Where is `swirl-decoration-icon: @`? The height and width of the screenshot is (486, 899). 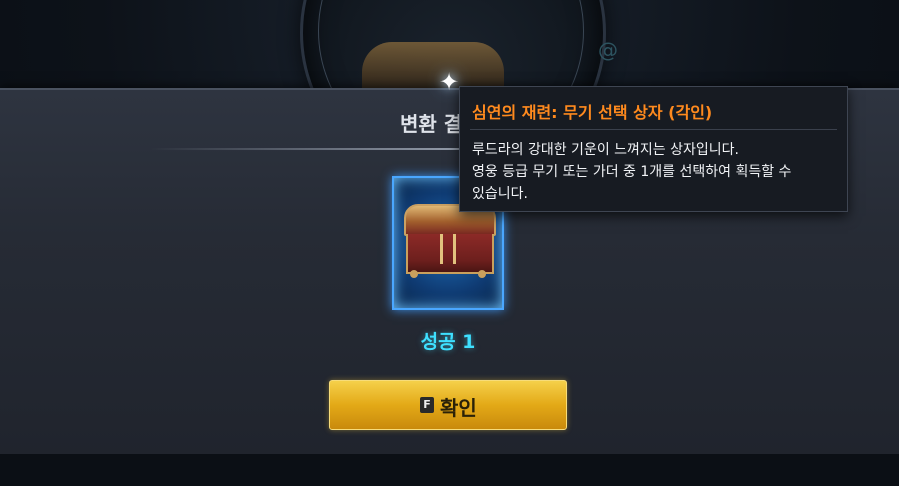
swirl-decoration-icon: @ is located at coordinates (608, 50).